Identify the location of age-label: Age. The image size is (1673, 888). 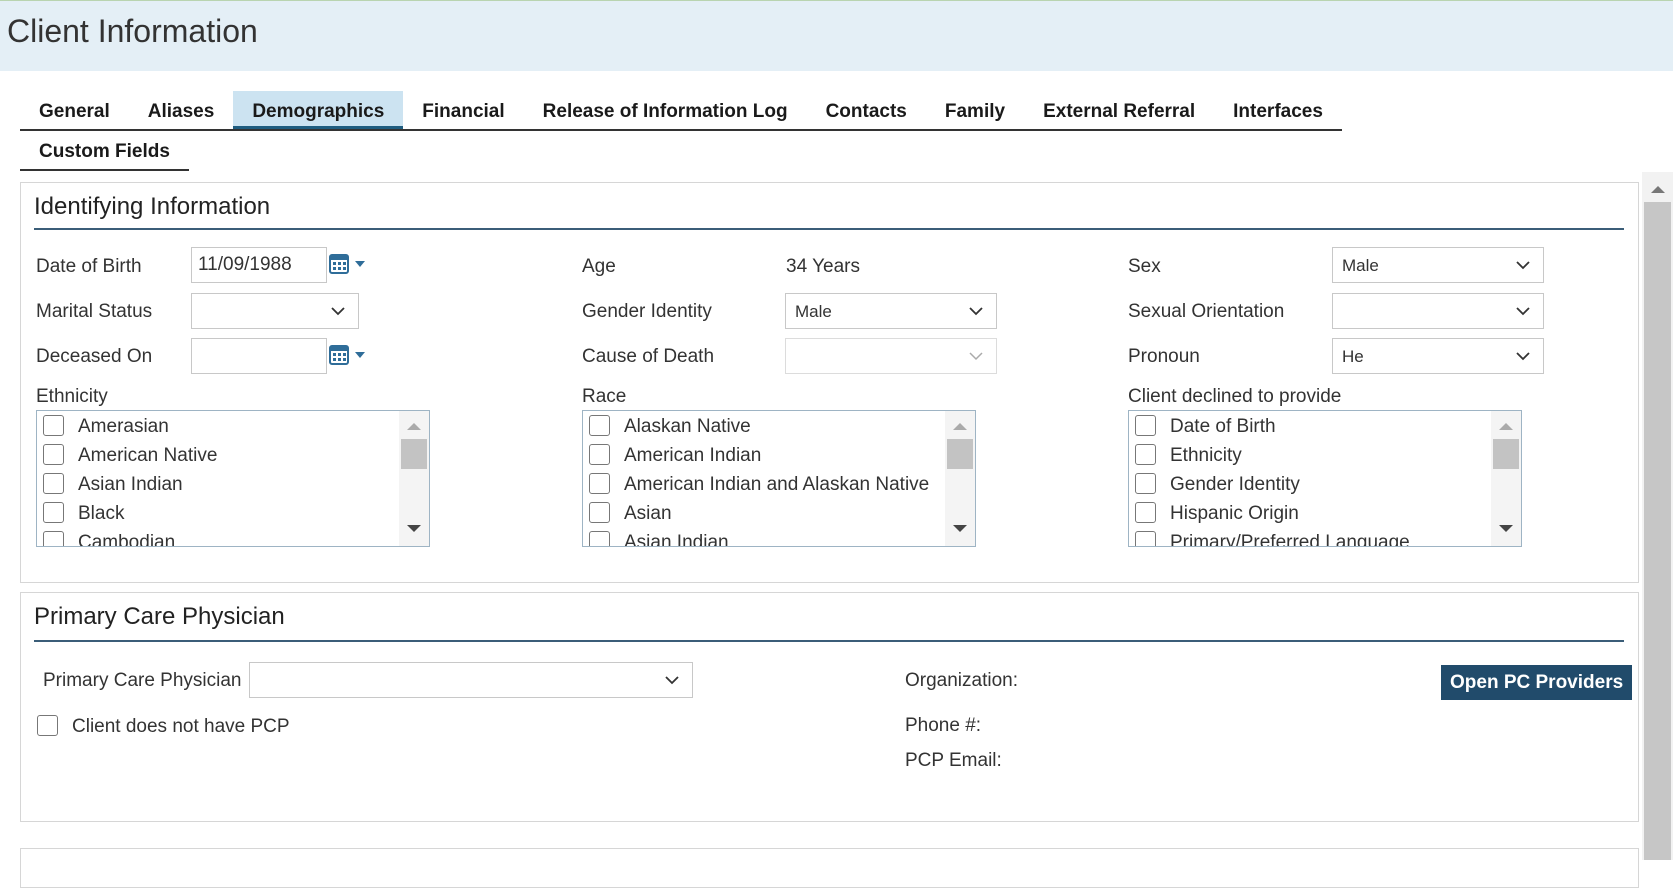
(599, 266).